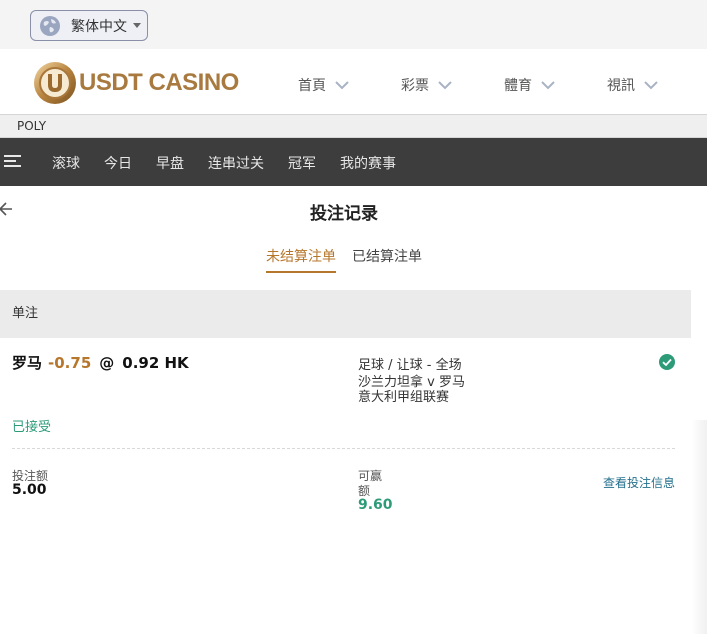 This screenshot has width=707, height=634. What do you see at coordinates (301, 256) in the screenshot?
I see `tab-unsettled: 未结算注单` at bounding box center [301, 256].